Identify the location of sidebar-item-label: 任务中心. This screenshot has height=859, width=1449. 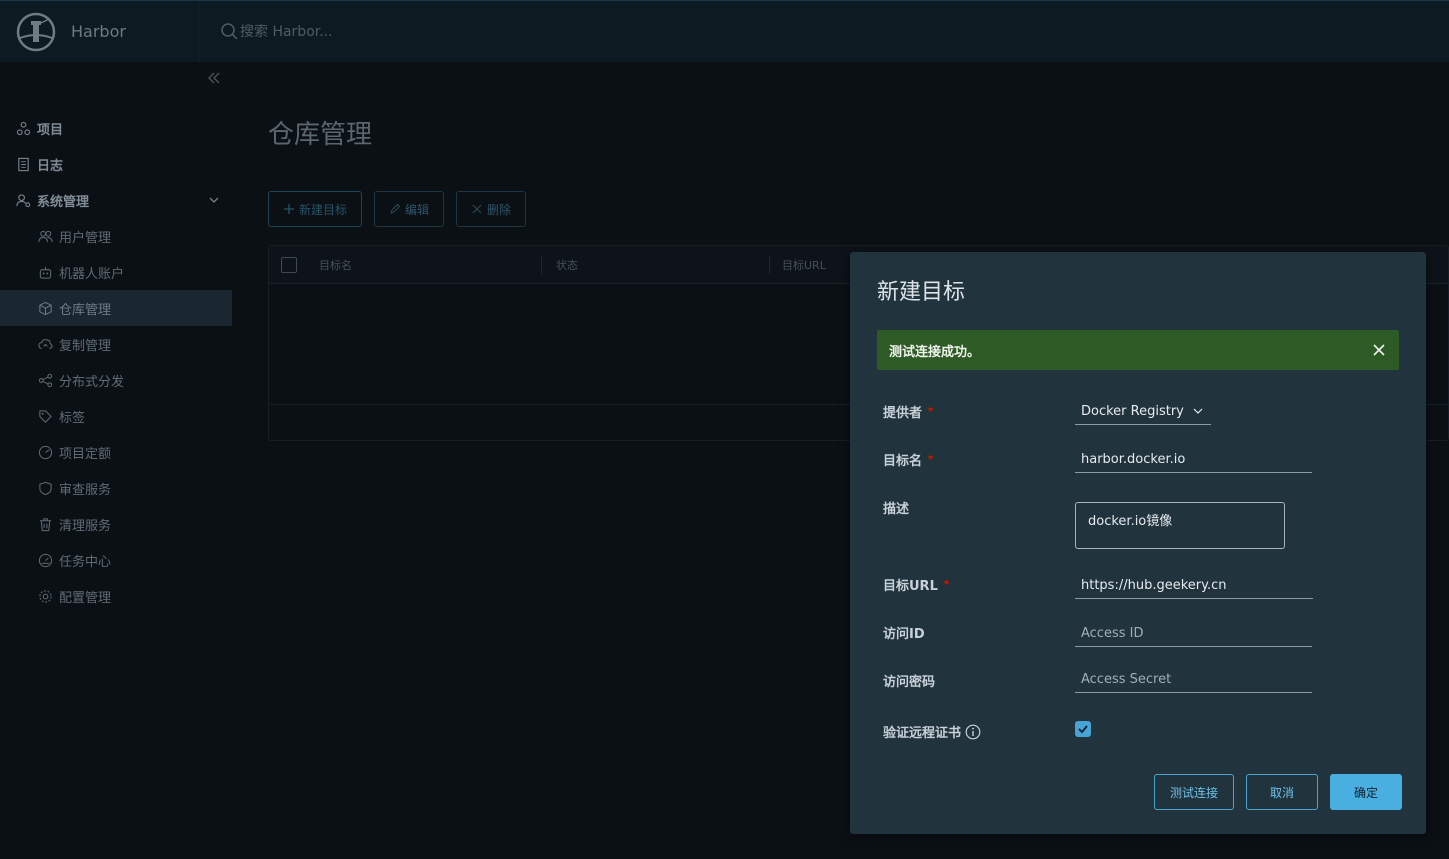
(85, 562).